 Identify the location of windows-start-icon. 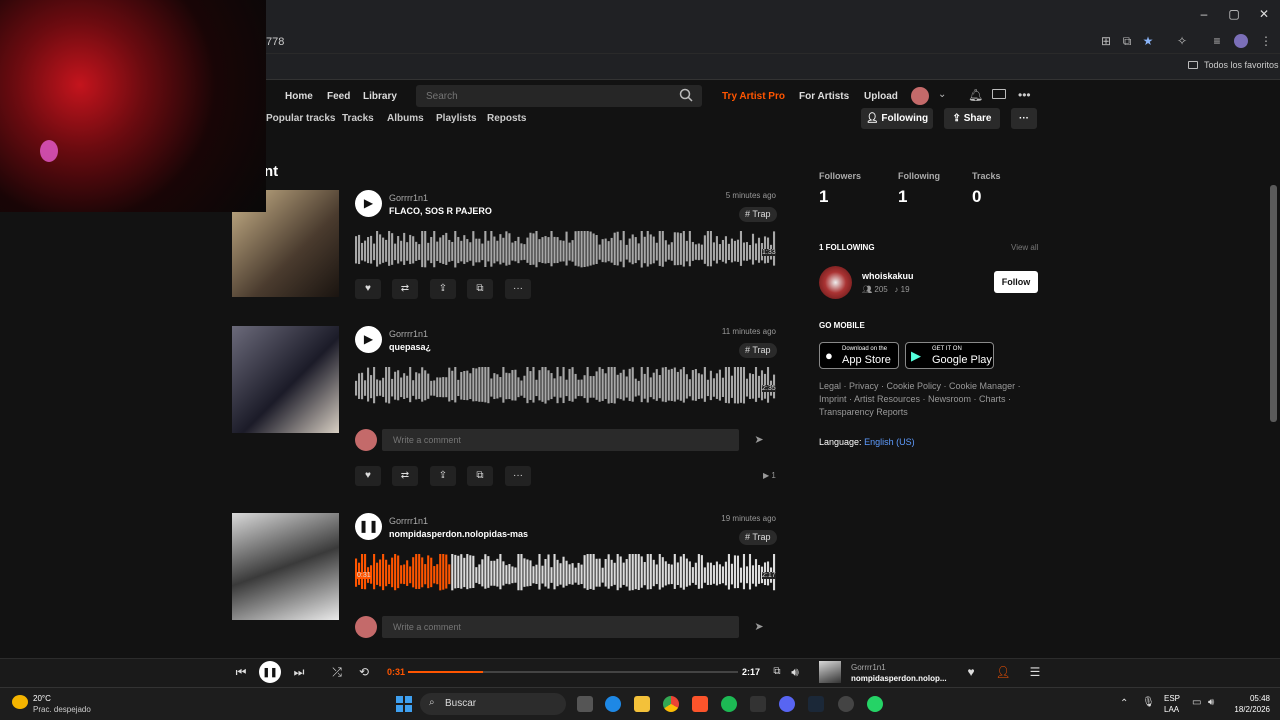
(404, 704).